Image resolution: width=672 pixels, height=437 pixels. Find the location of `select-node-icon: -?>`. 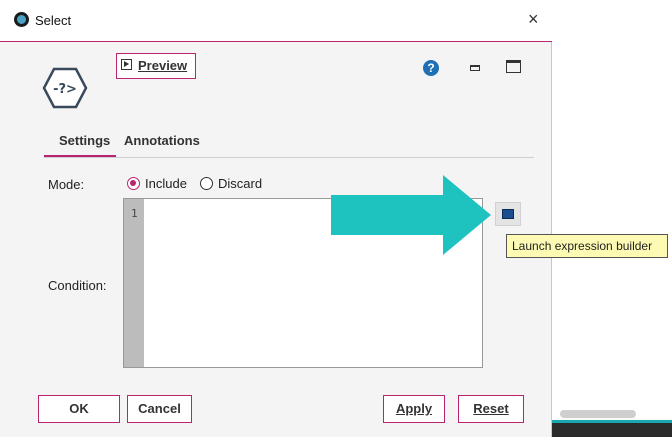

select-node-icon: -?> is located at coordinates (65, 88).